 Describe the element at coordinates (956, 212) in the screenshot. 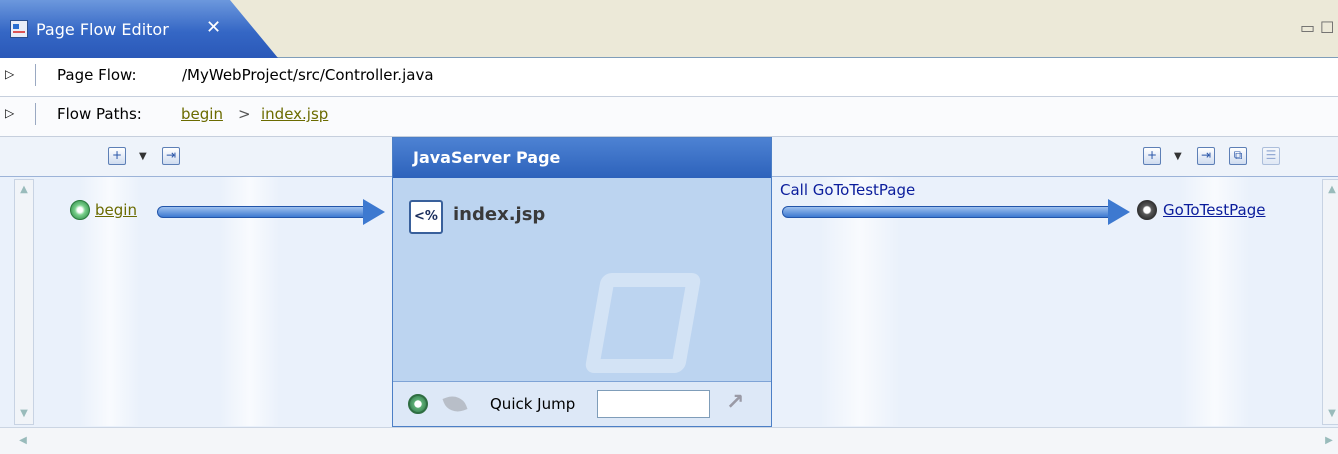

I see `flow-arrow-gototestpage` at that location.